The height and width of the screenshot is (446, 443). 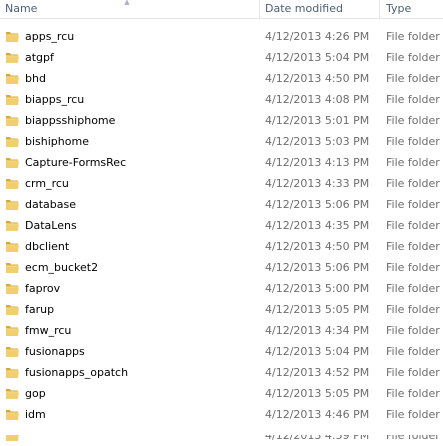 I want to click on column-header-date-modified: Date modified, so click(x=320, y=9).